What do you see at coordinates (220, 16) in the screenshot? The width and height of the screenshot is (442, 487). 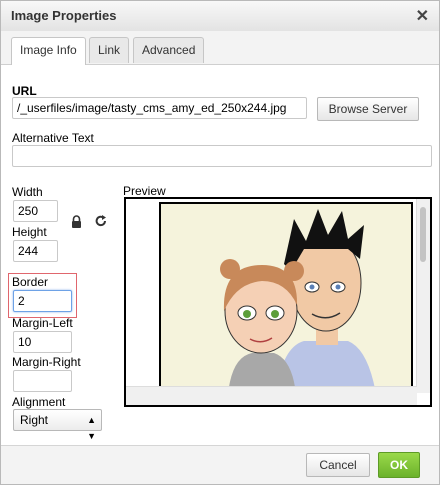 I see `dialog-titlebar: Image Properties ✕` at bounding box center [220, 16].